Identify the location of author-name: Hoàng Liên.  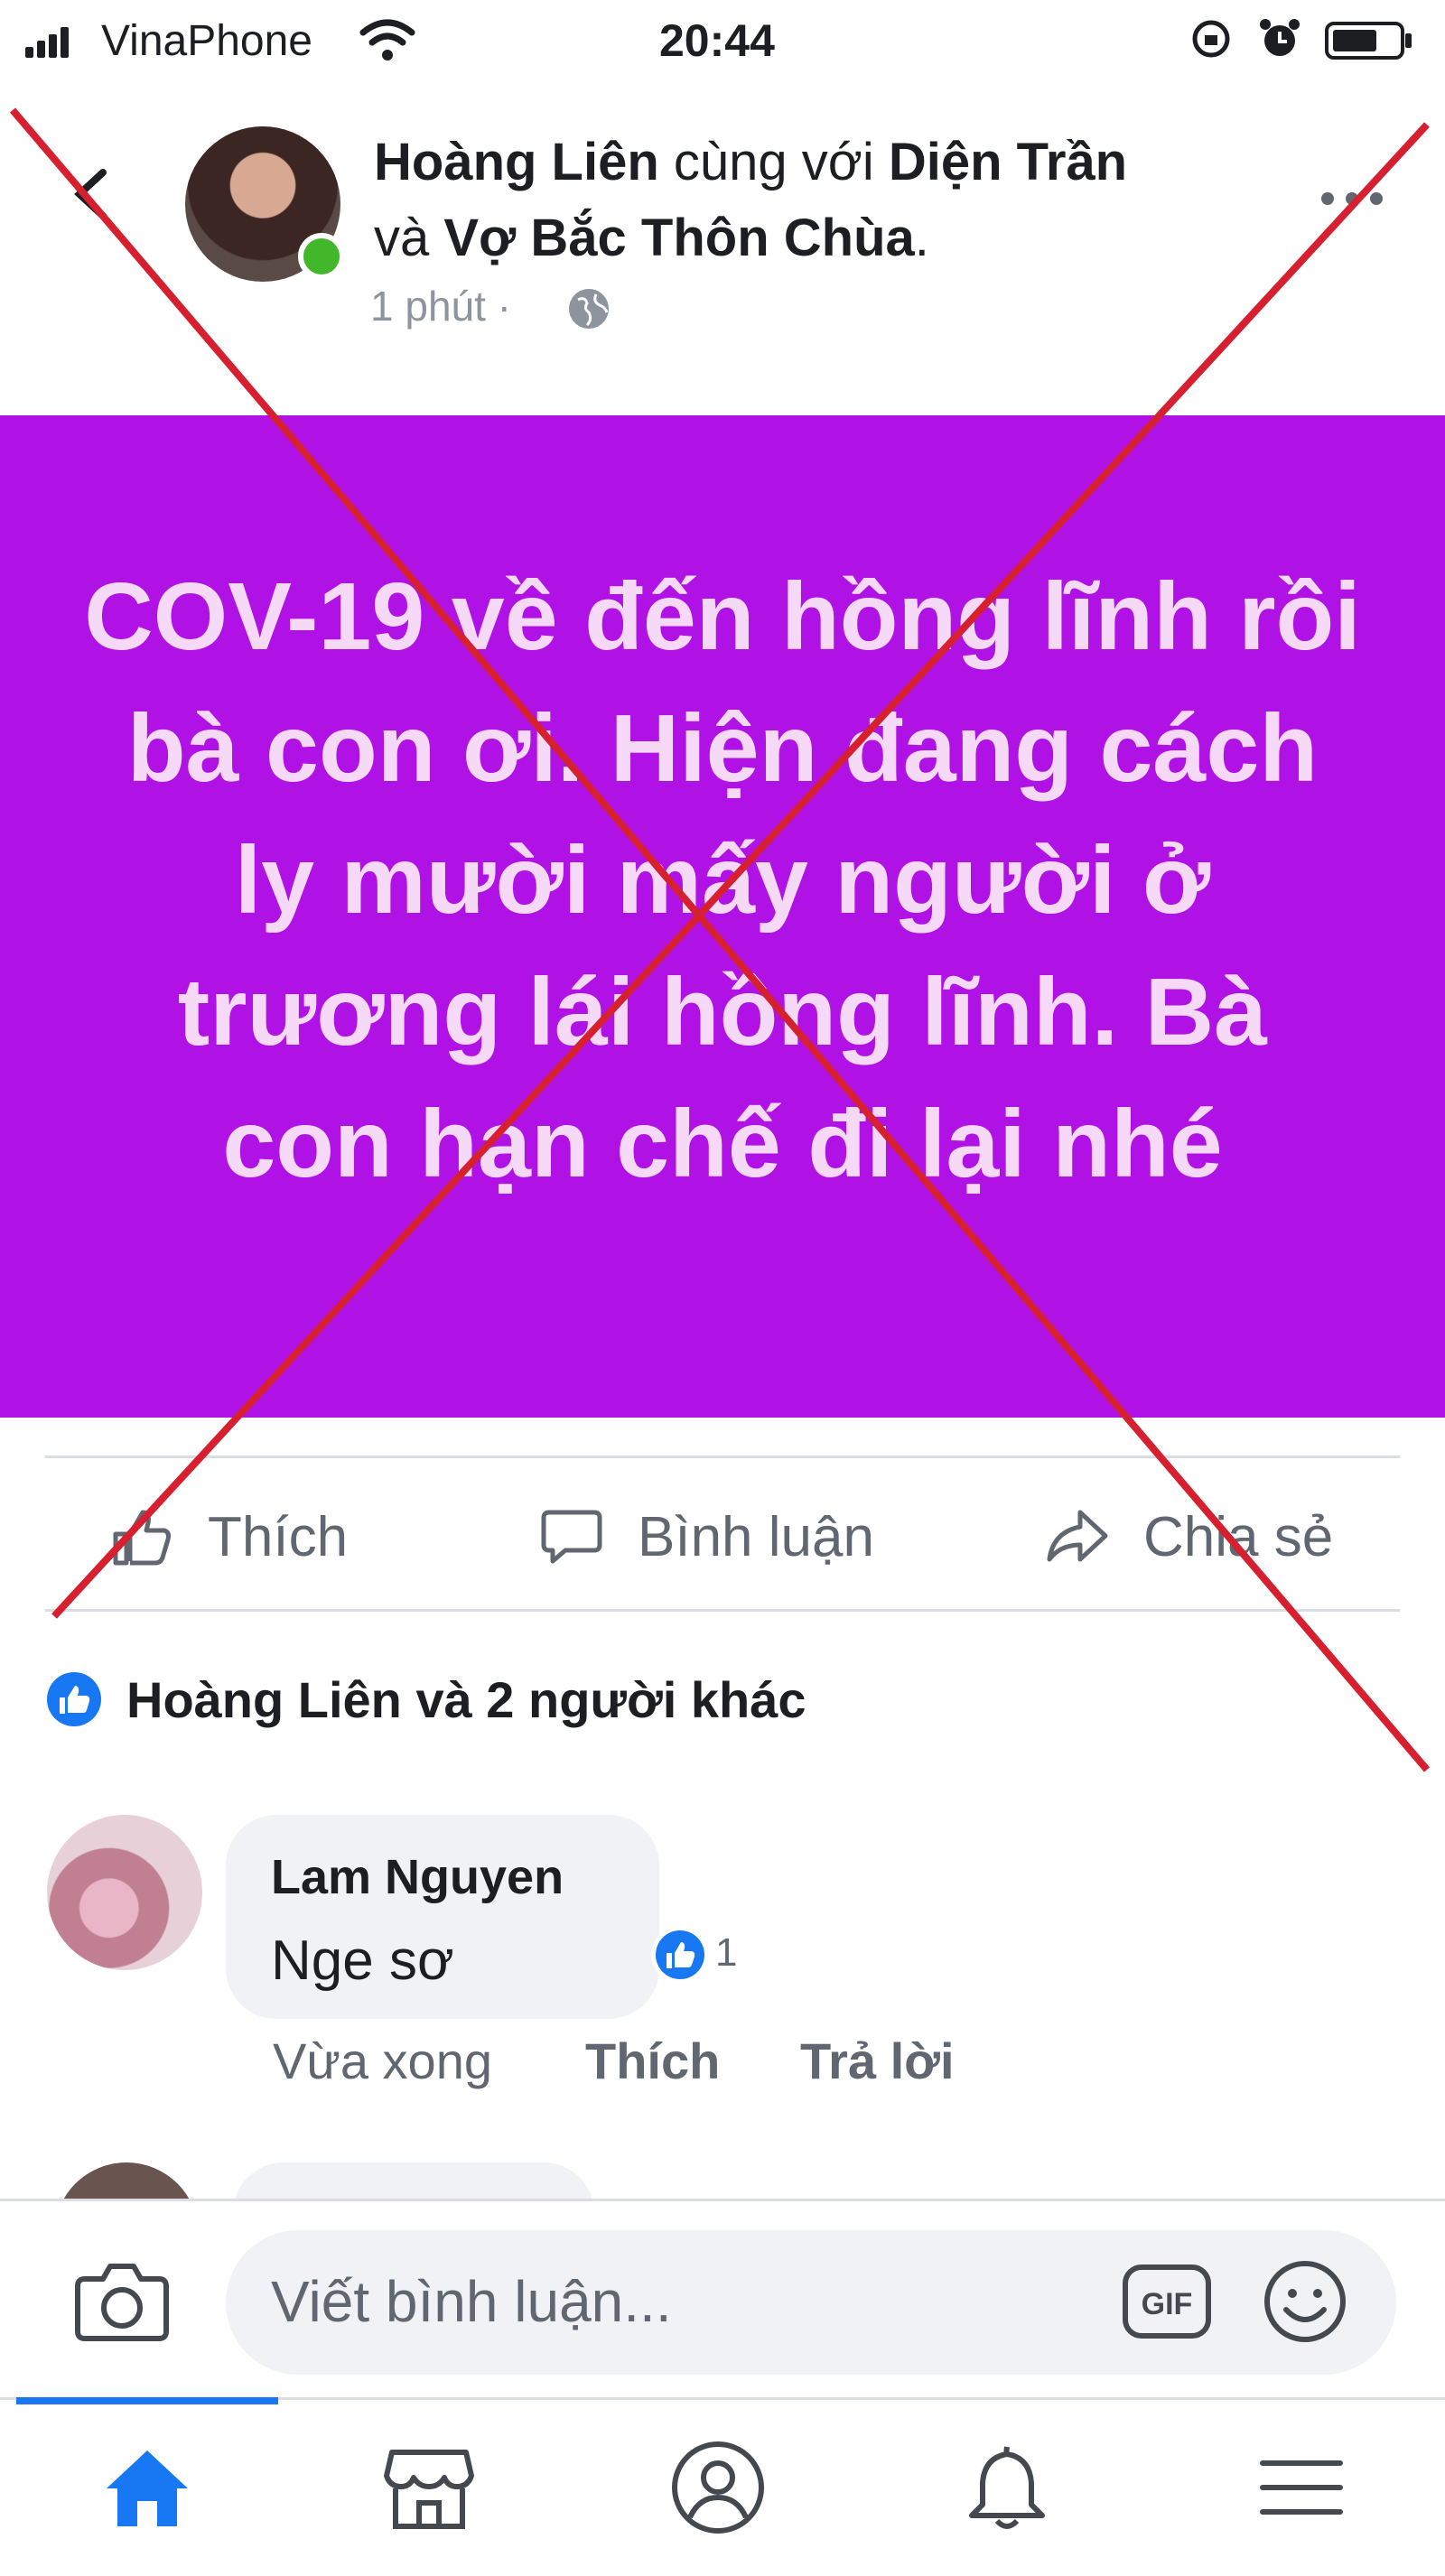
(516, 162).